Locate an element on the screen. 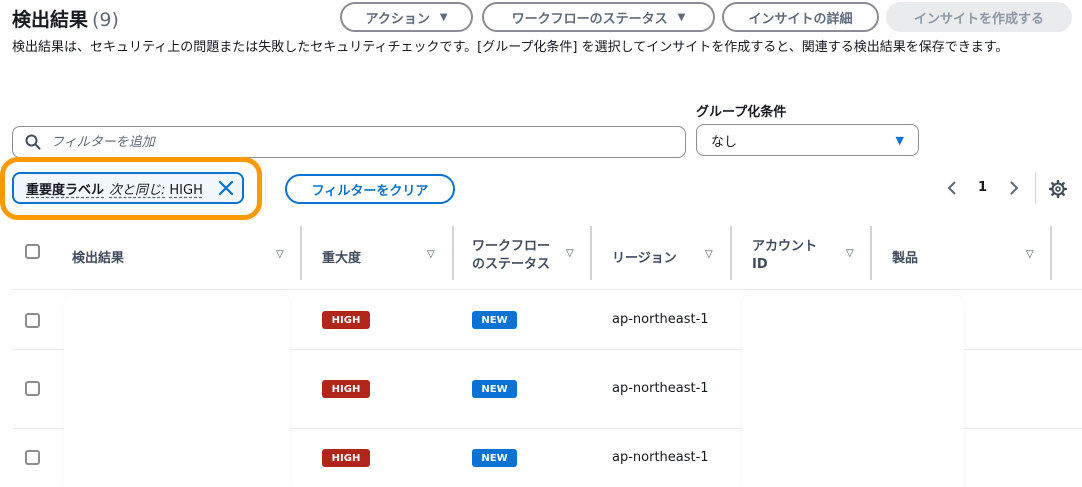 The width and height of the screenshot is (1082, 487). redacted-findings-area is located at coordinates (177, 390).